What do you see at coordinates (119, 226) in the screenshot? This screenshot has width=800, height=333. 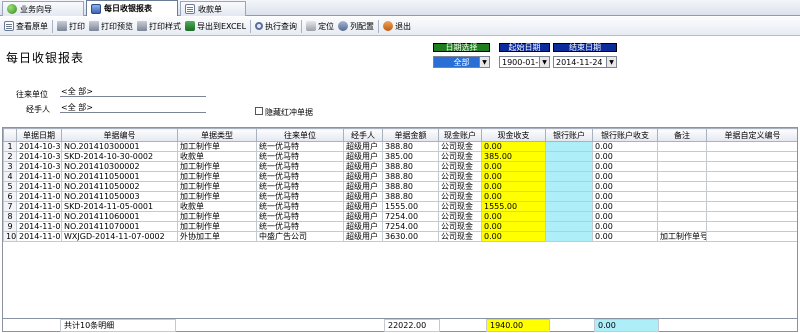 I see `cell-doc-no: NO.201411070001` at bounding box center [119, 226].